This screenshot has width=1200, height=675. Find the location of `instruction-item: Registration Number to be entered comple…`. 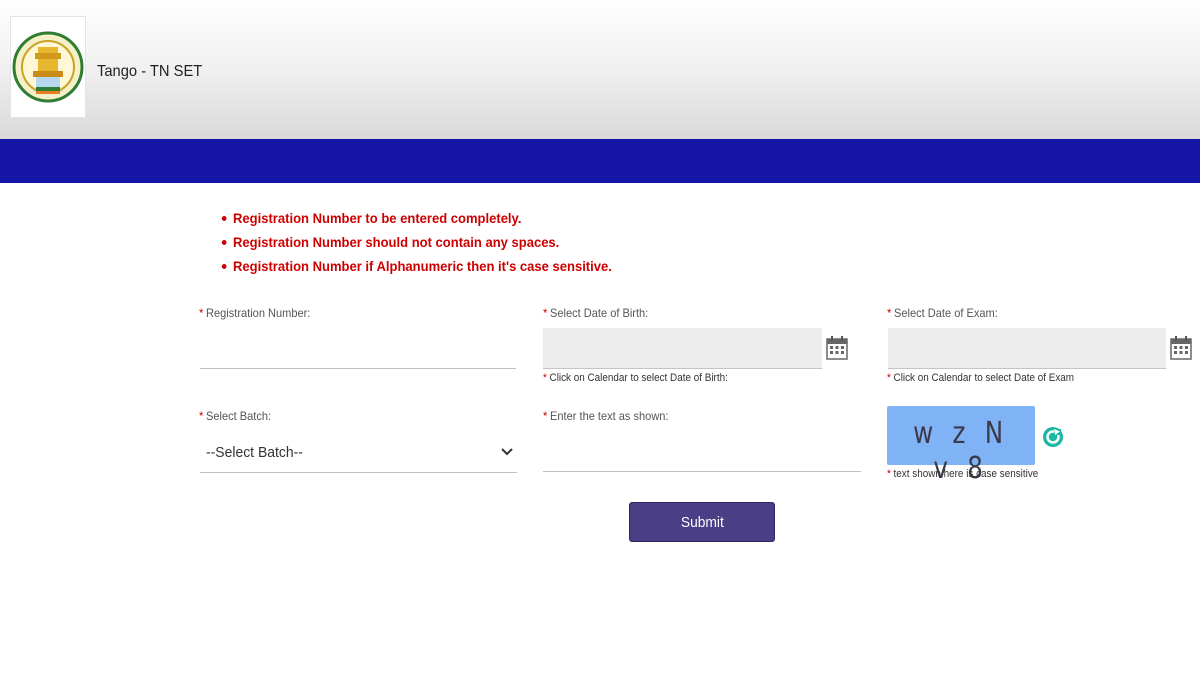

instruction-item: Registration Number to be entered comple… is located at coordinates (416, 220).